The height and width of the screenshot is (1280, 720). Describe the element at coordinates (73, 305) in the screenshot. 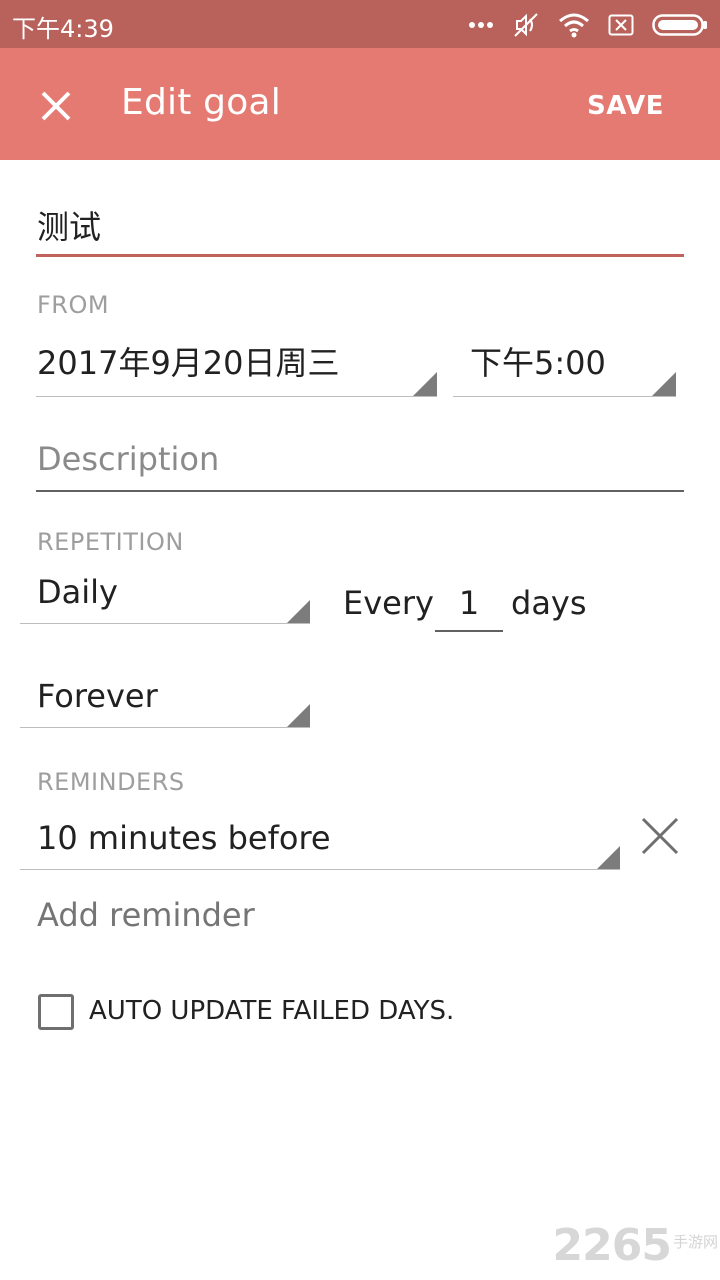

I see `from-label: FROM` at that location.